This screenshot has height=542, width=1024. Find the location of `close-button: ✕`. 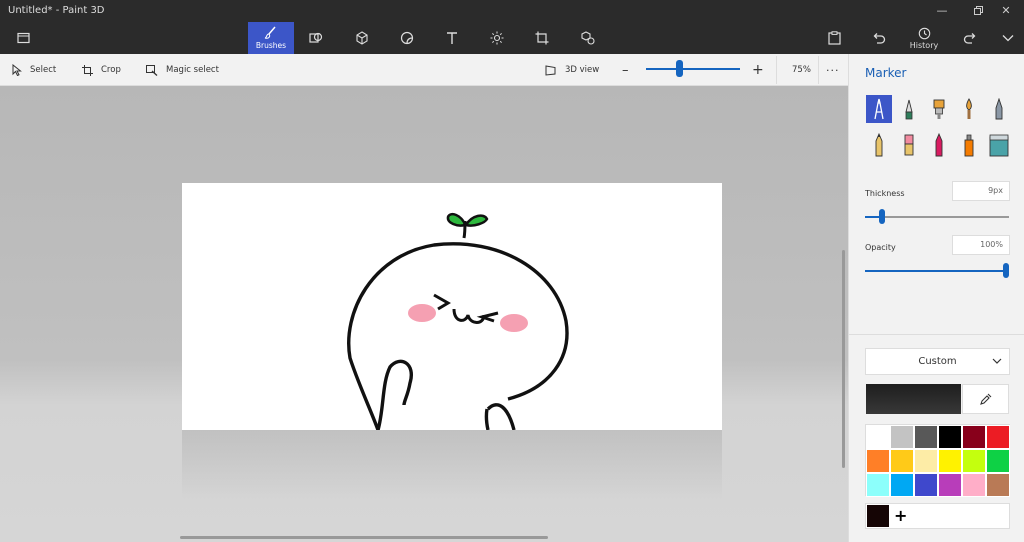

close-button: ✕ is located at coordinates (1006, 10).